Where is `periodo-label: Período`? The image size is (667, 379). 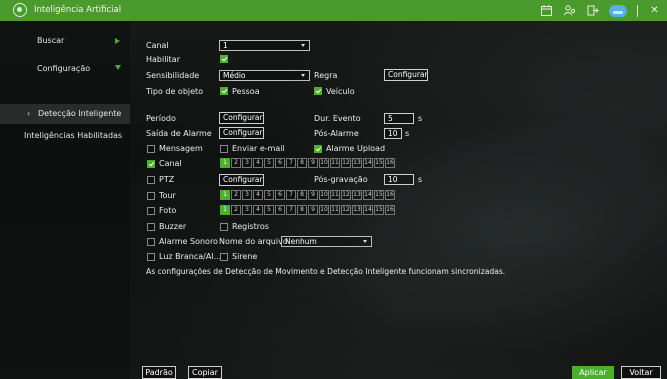 periodo-label: Período is located at coordinates (161, 118).